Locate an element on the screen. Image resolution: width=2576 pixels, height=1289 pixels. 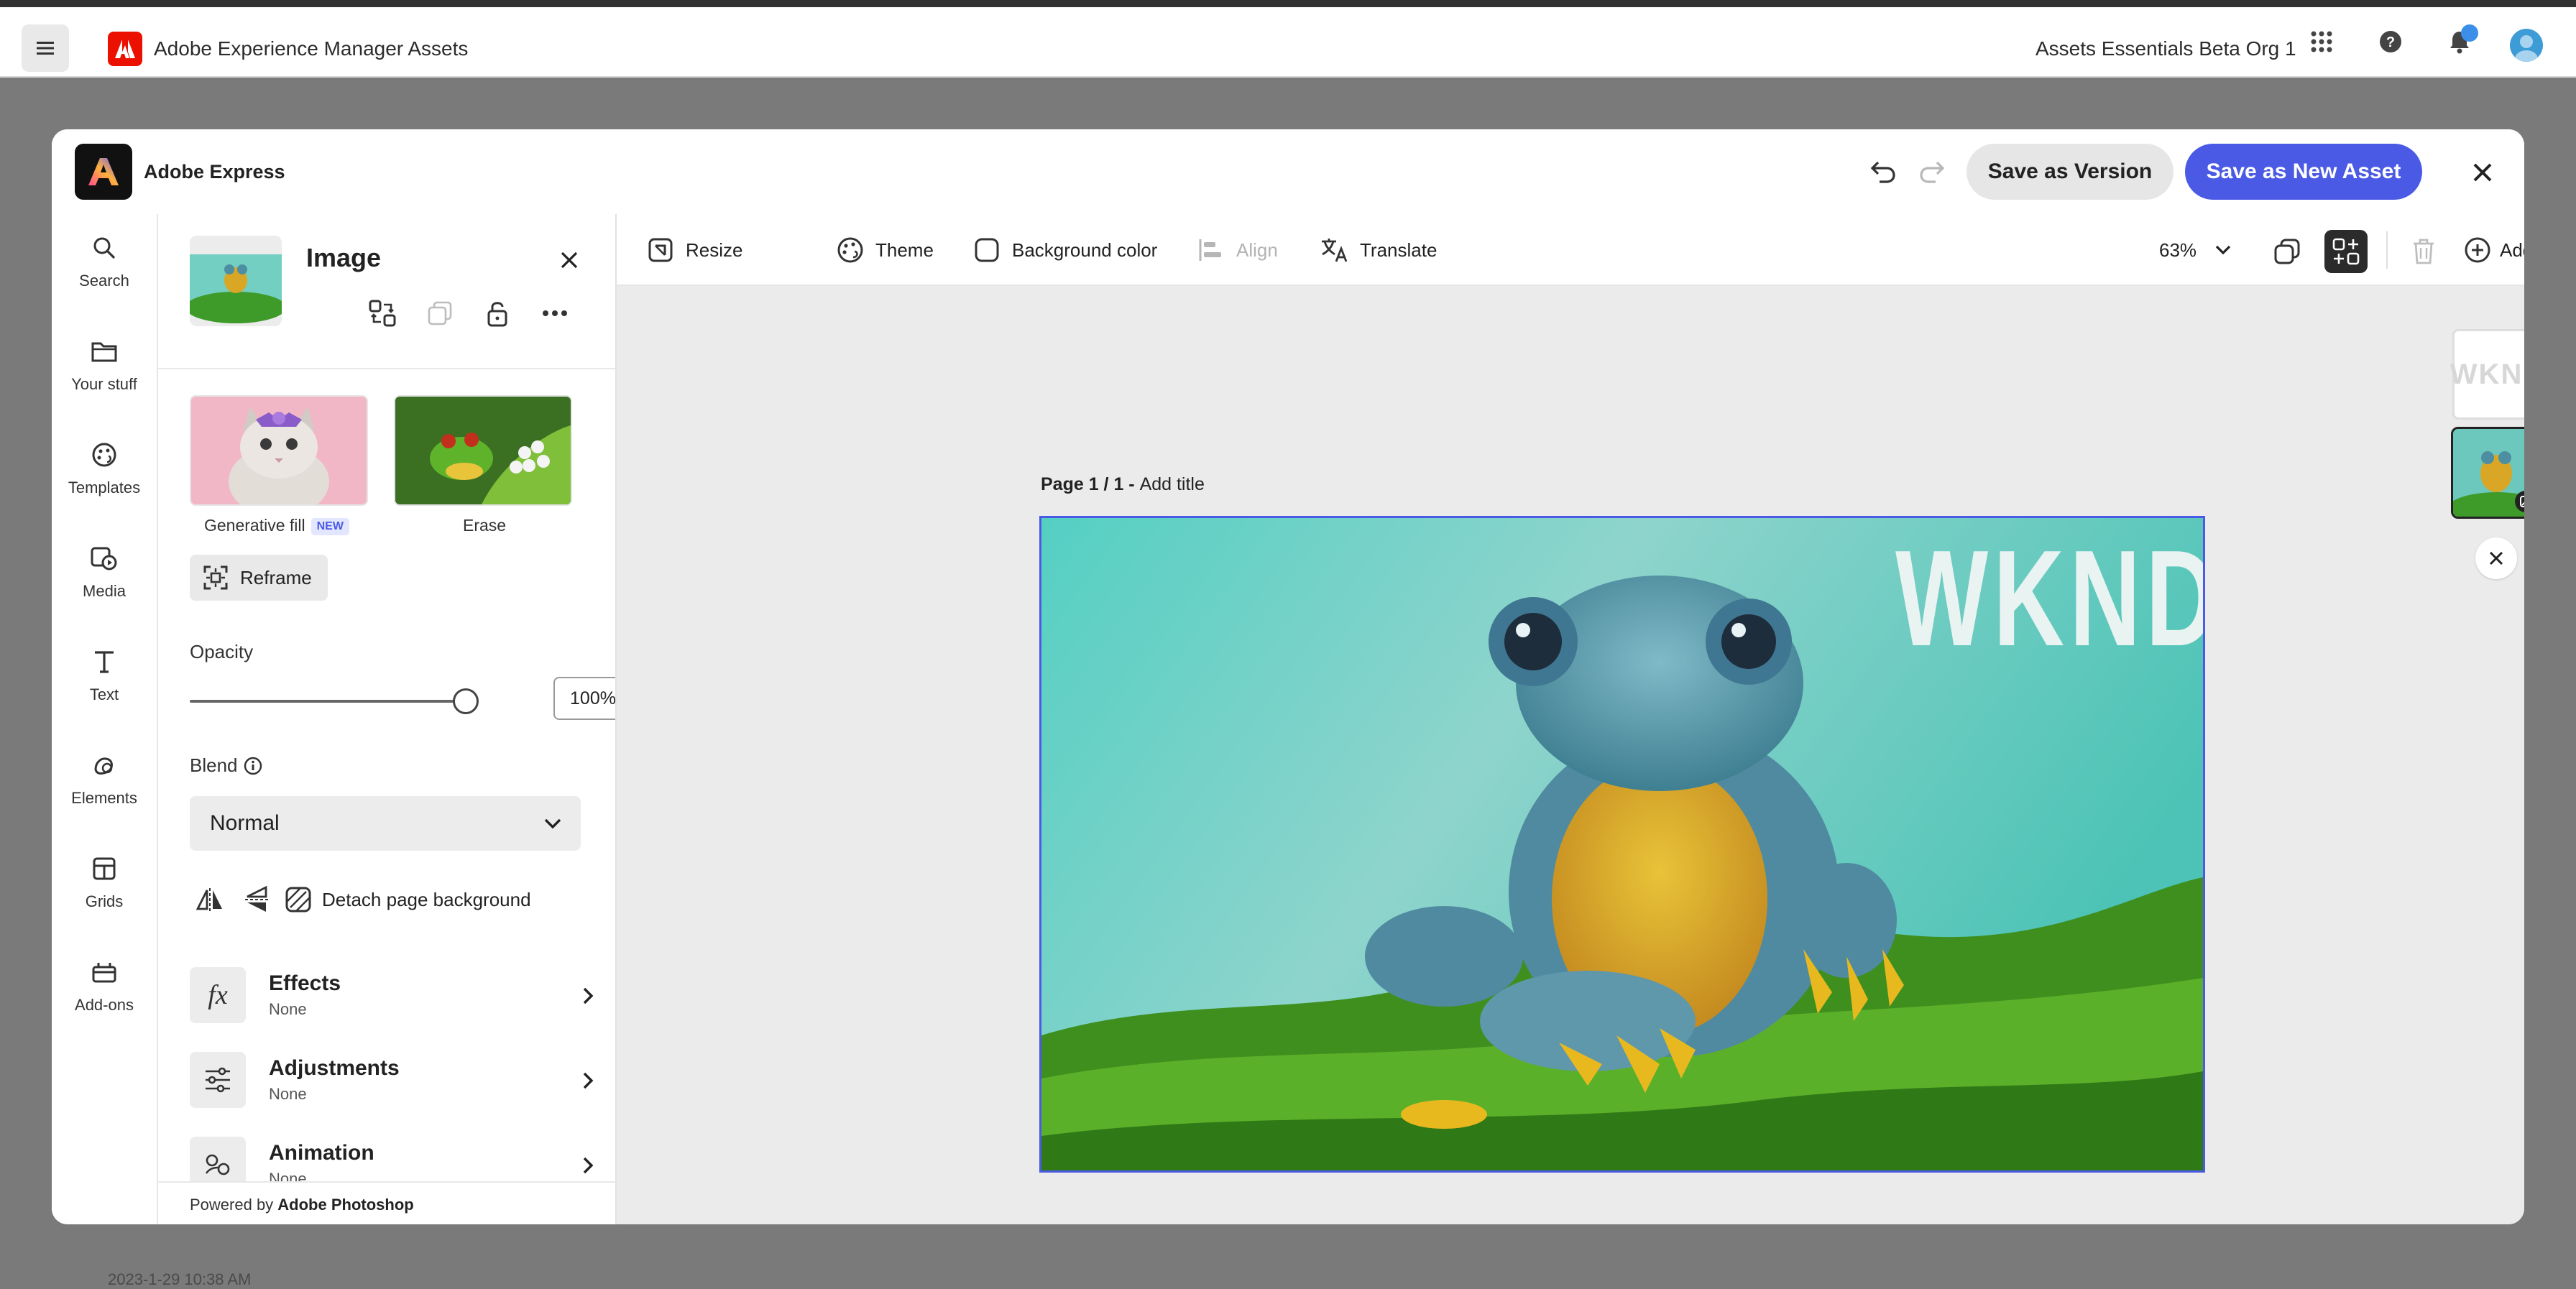
add-button: Add is located at coordinates (2493, 250).